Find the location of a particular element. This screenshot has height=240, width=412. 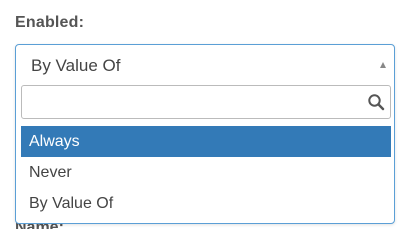

caret-up-icon is located at coordinates (383, 65).